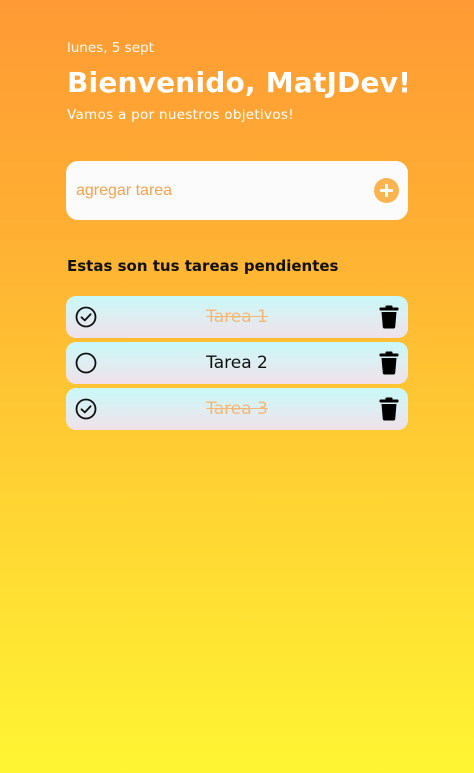  Describe the element at coordinates (86, 363) in the screenshot. I see `empty-circle-icon` at that location.